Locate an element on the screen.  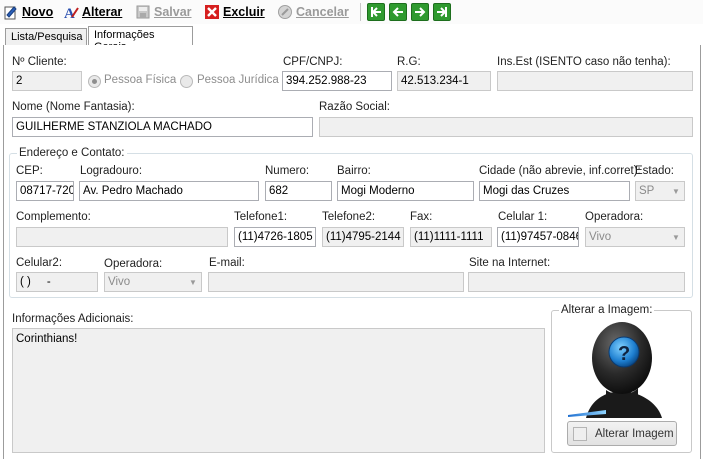
salvar-label: Salvar is located at coordinates (173, 12).